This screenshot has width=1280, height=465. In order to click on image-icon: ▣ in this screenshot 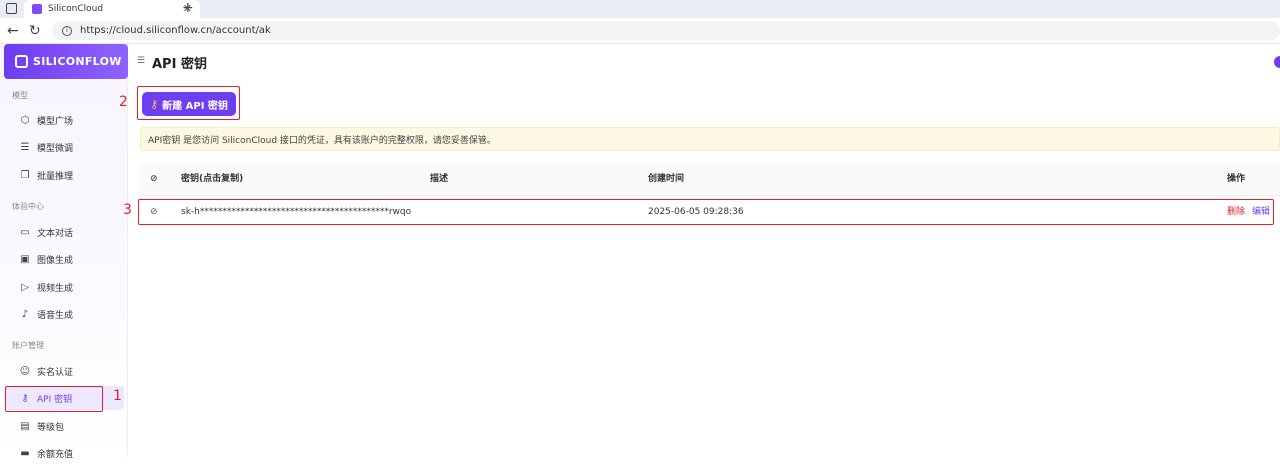, I will do `click(25, 259)`.